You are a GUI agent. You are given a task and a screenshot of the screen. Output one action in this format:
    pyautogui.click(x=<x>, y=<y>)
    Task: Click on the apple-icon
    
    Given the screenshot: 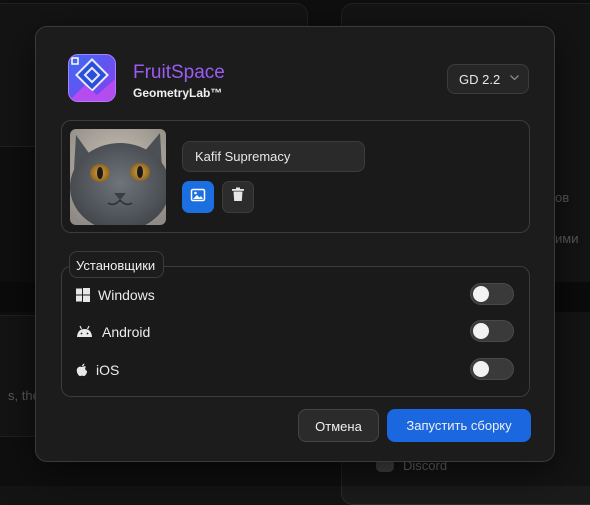 What is the action you would take?
    pyautogui.click(x=83, y=370)
    